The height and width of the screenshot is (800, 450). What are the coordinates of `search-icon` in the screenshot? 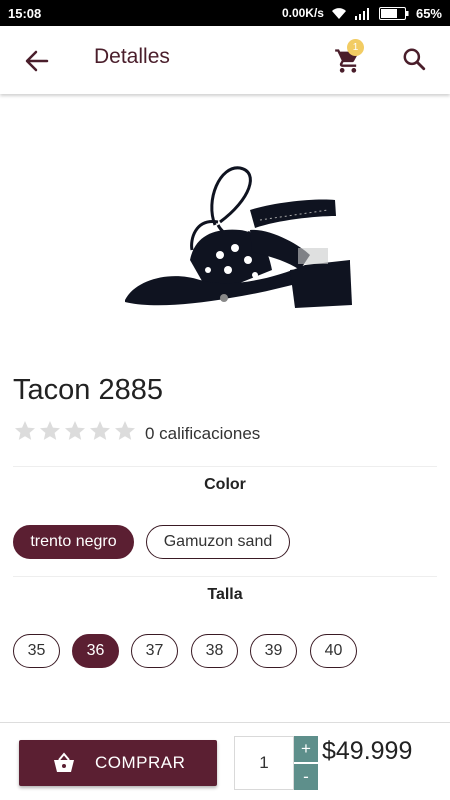 It's located at (414, 59).